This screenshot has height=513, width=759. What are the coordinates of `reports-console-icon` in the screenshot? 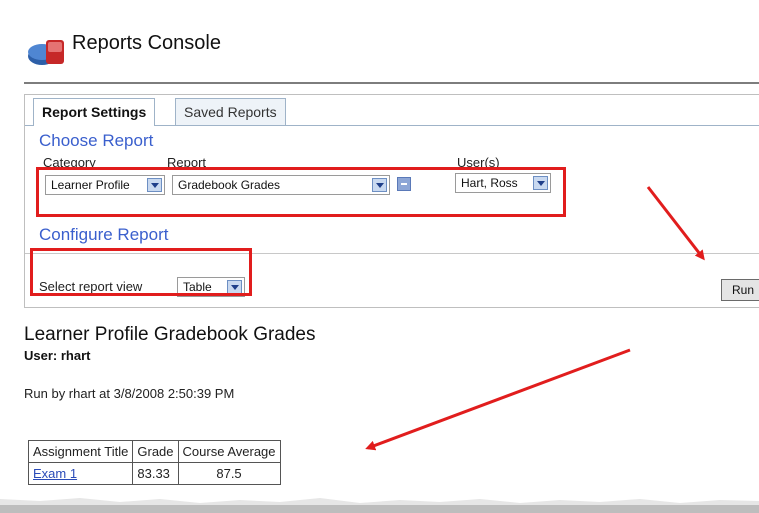 It's located at (46, 52).